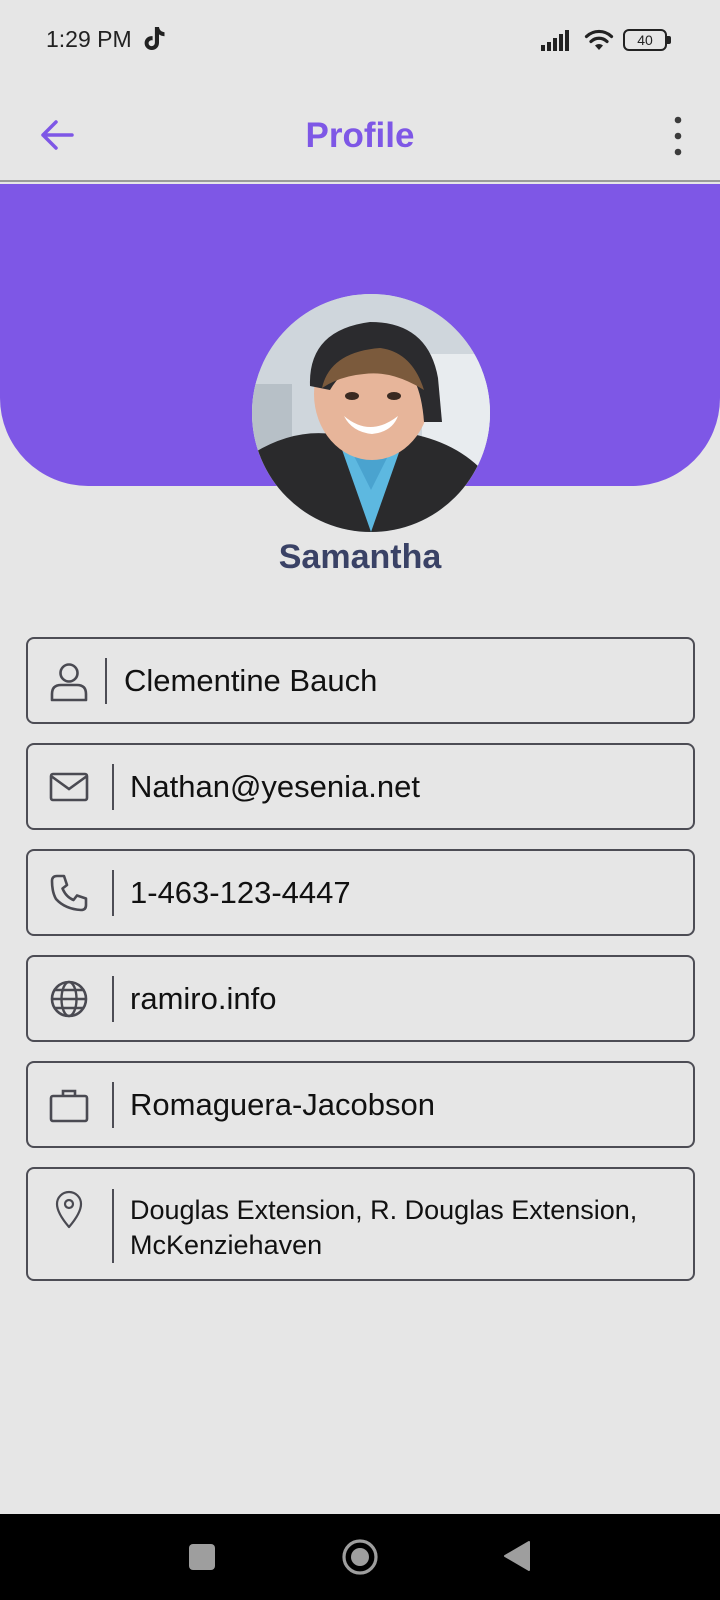  I want to click on battery-icon: 40, so click(647, 40).